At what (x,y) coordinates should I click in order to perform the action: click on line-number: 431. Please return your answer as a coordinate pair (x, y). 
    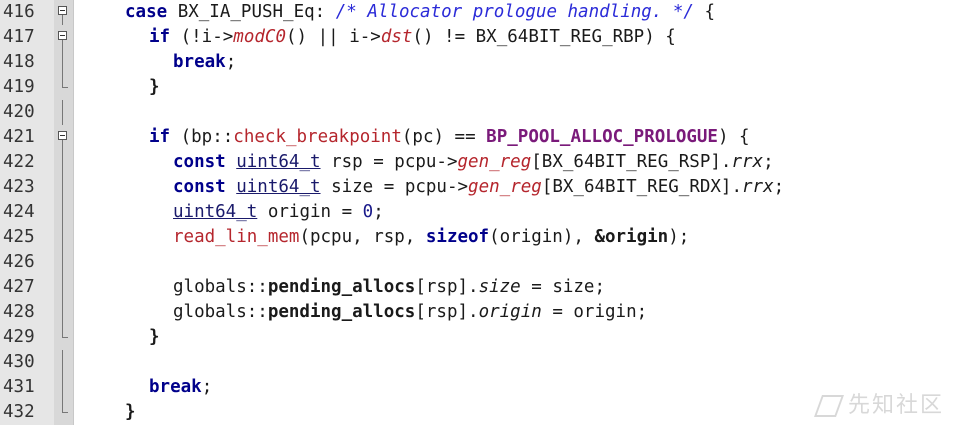
    Looking at the image, I should click on (27, 387).